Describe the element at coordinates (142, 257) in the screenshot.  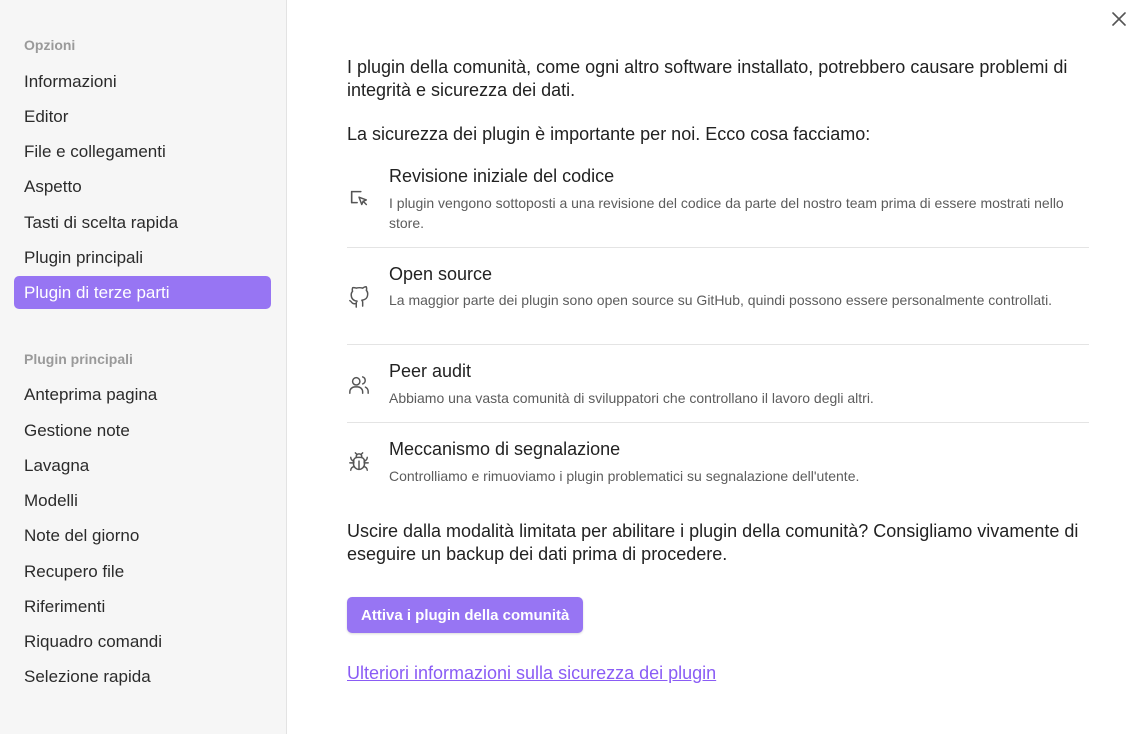
I see `sidebar-item-plugin-principali: Plugin principali` at that location.